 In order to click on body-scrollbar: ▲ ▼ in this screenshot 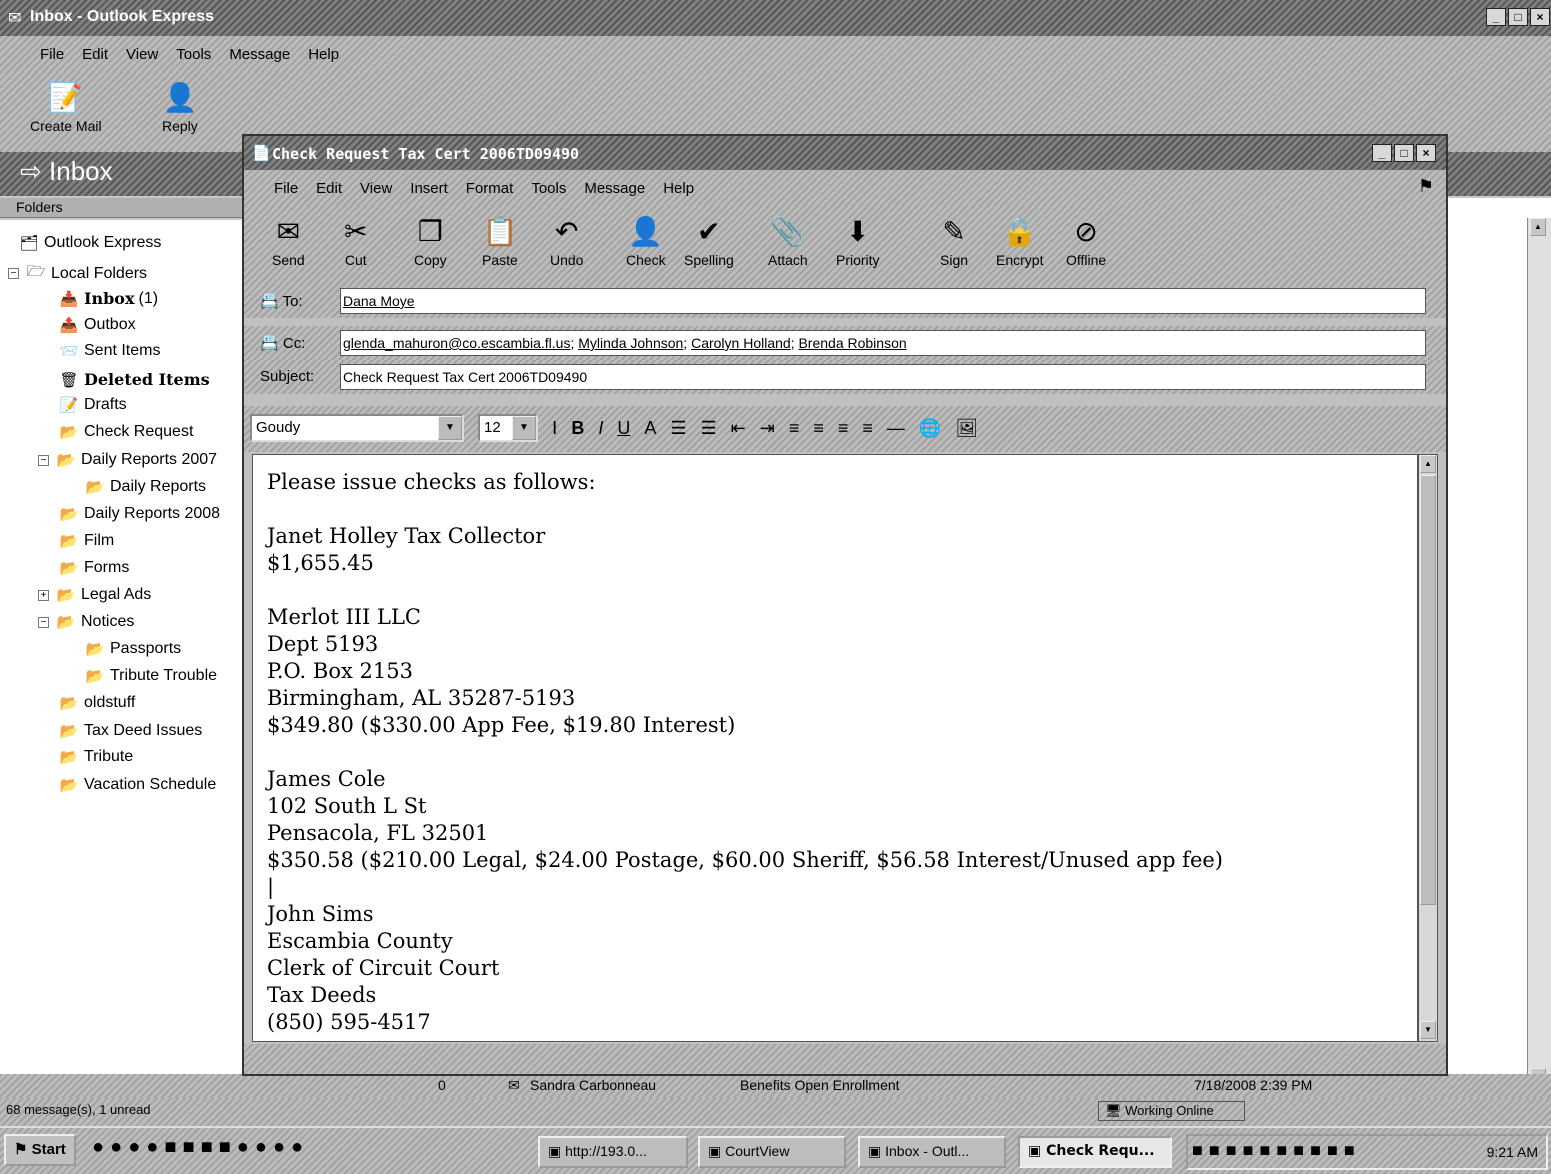, I will do `click(1428, 748)`.